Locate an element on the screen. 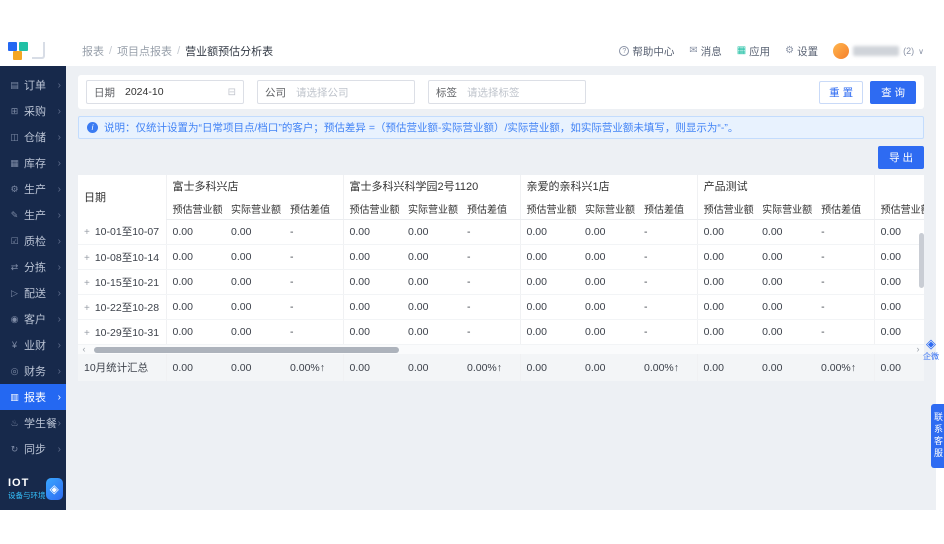 This screenshot has width=944, height=544. column-subheader: 预估营业额 is located at coordinates (549, 208).